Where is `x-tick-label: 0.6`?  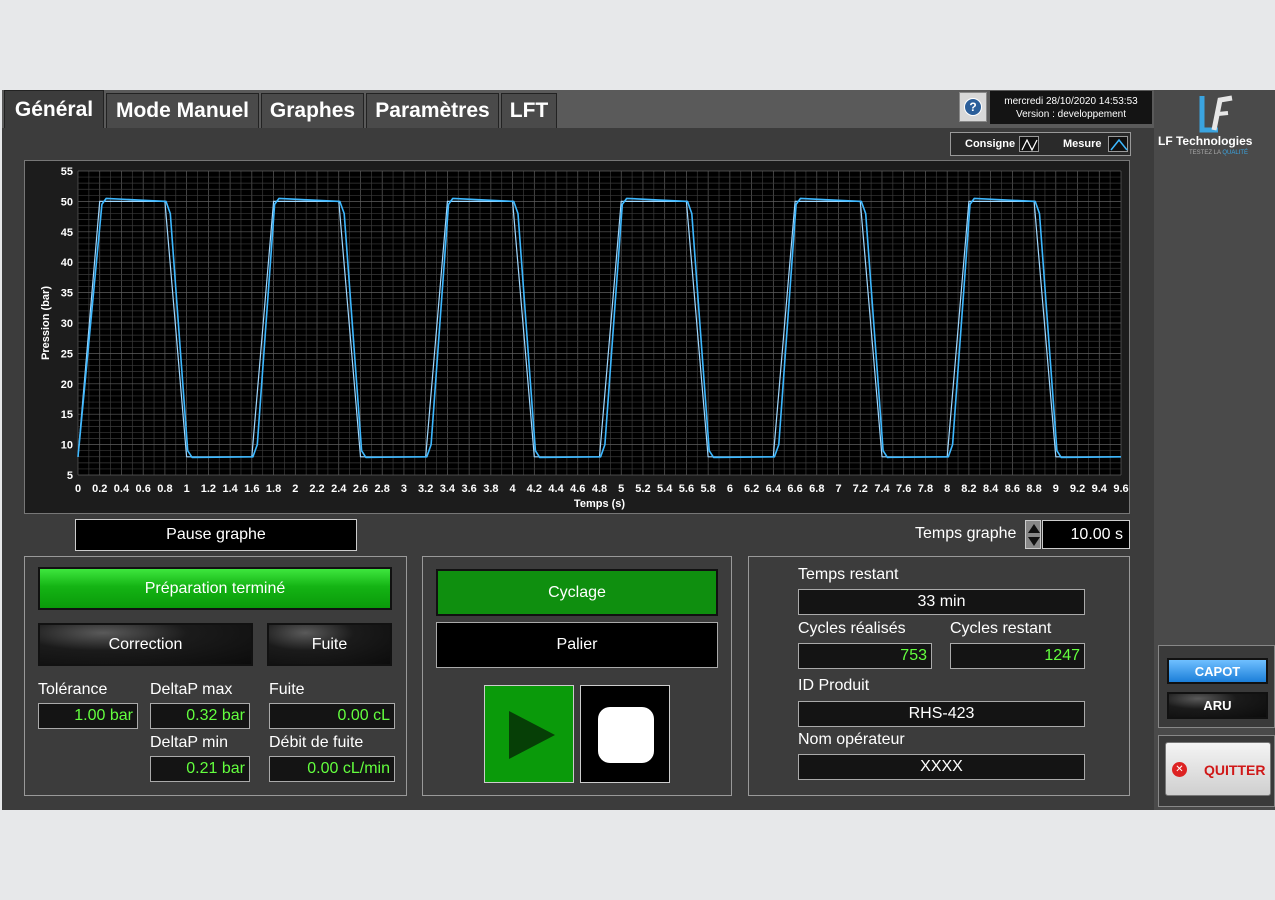 x-tick-label: 0.6 is located at coordinates (143, 489).